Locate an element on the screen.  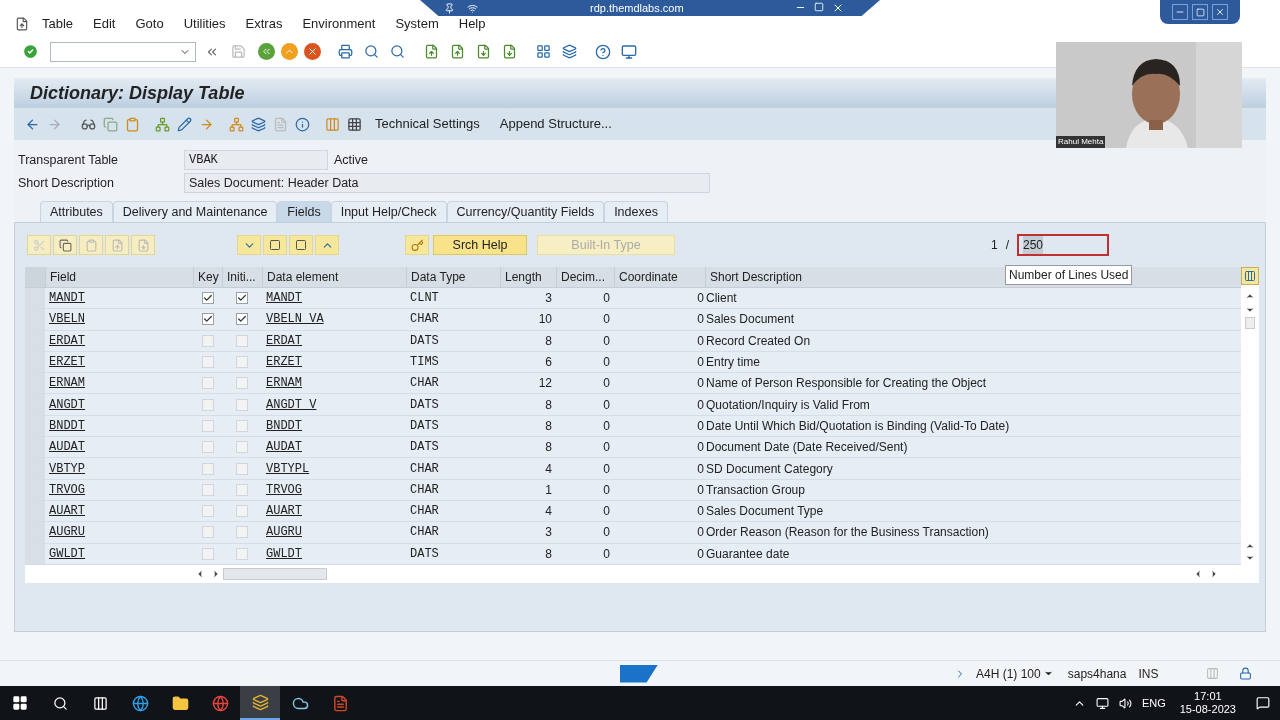
minimize-button is located at coordinates (1180, 12).